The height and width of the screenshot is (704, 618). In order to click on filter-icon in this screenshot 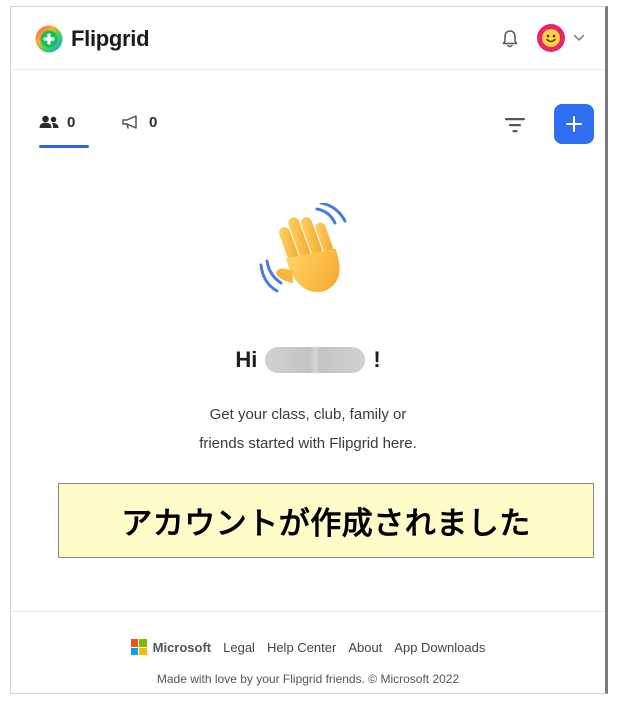, I will do `click(515, 125)`.